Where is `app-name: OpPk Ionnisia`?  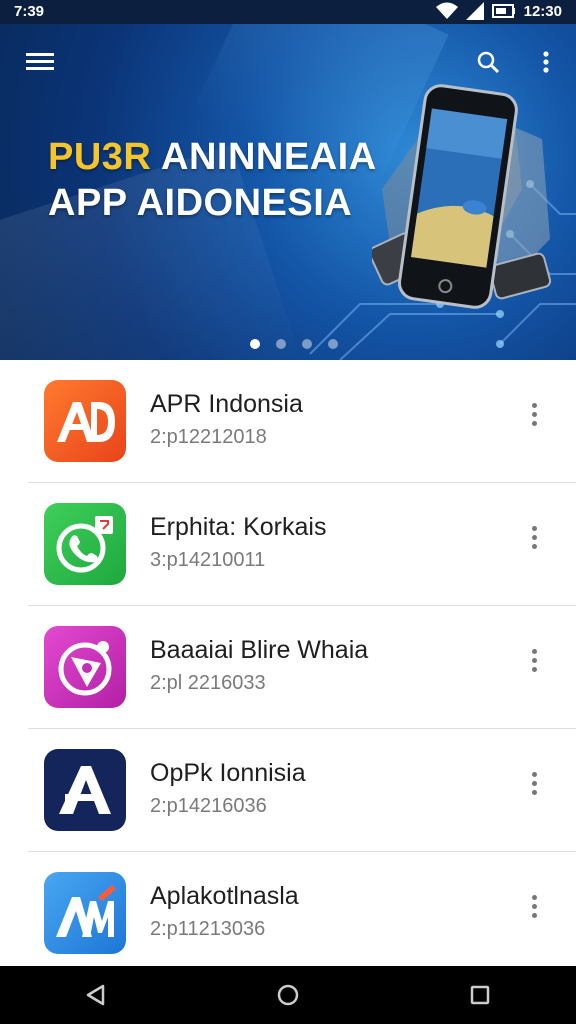
app-name: OpPk Ionnisia is located at coordinates (228, 773).